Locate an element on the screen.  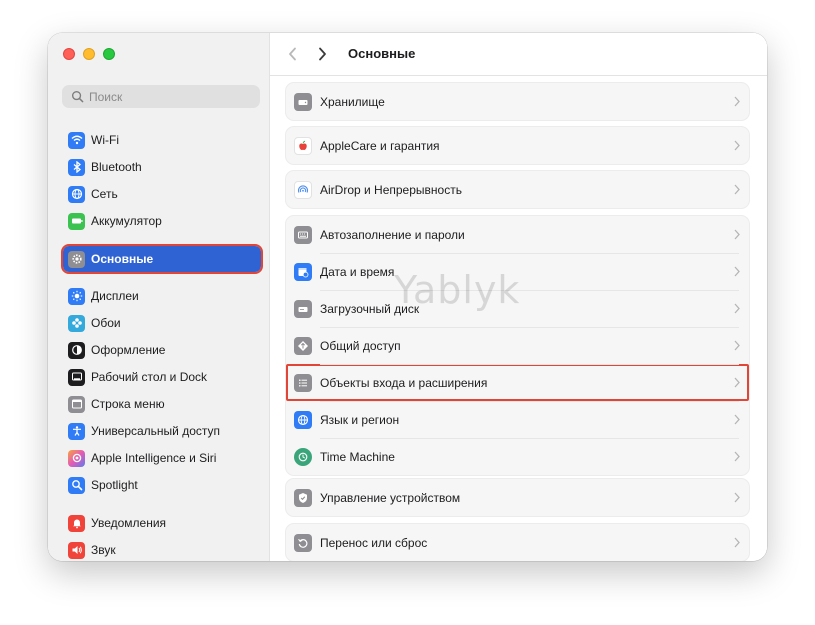
window-controls is located at coordinates (89, 54).